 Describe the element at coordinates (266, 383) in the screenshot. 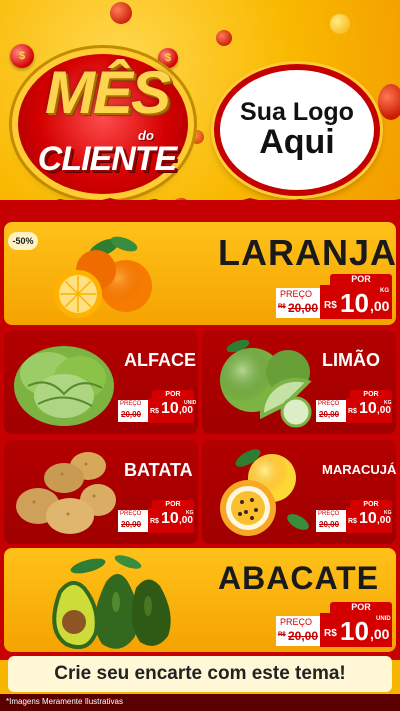

I see `lime-icon` at that location.